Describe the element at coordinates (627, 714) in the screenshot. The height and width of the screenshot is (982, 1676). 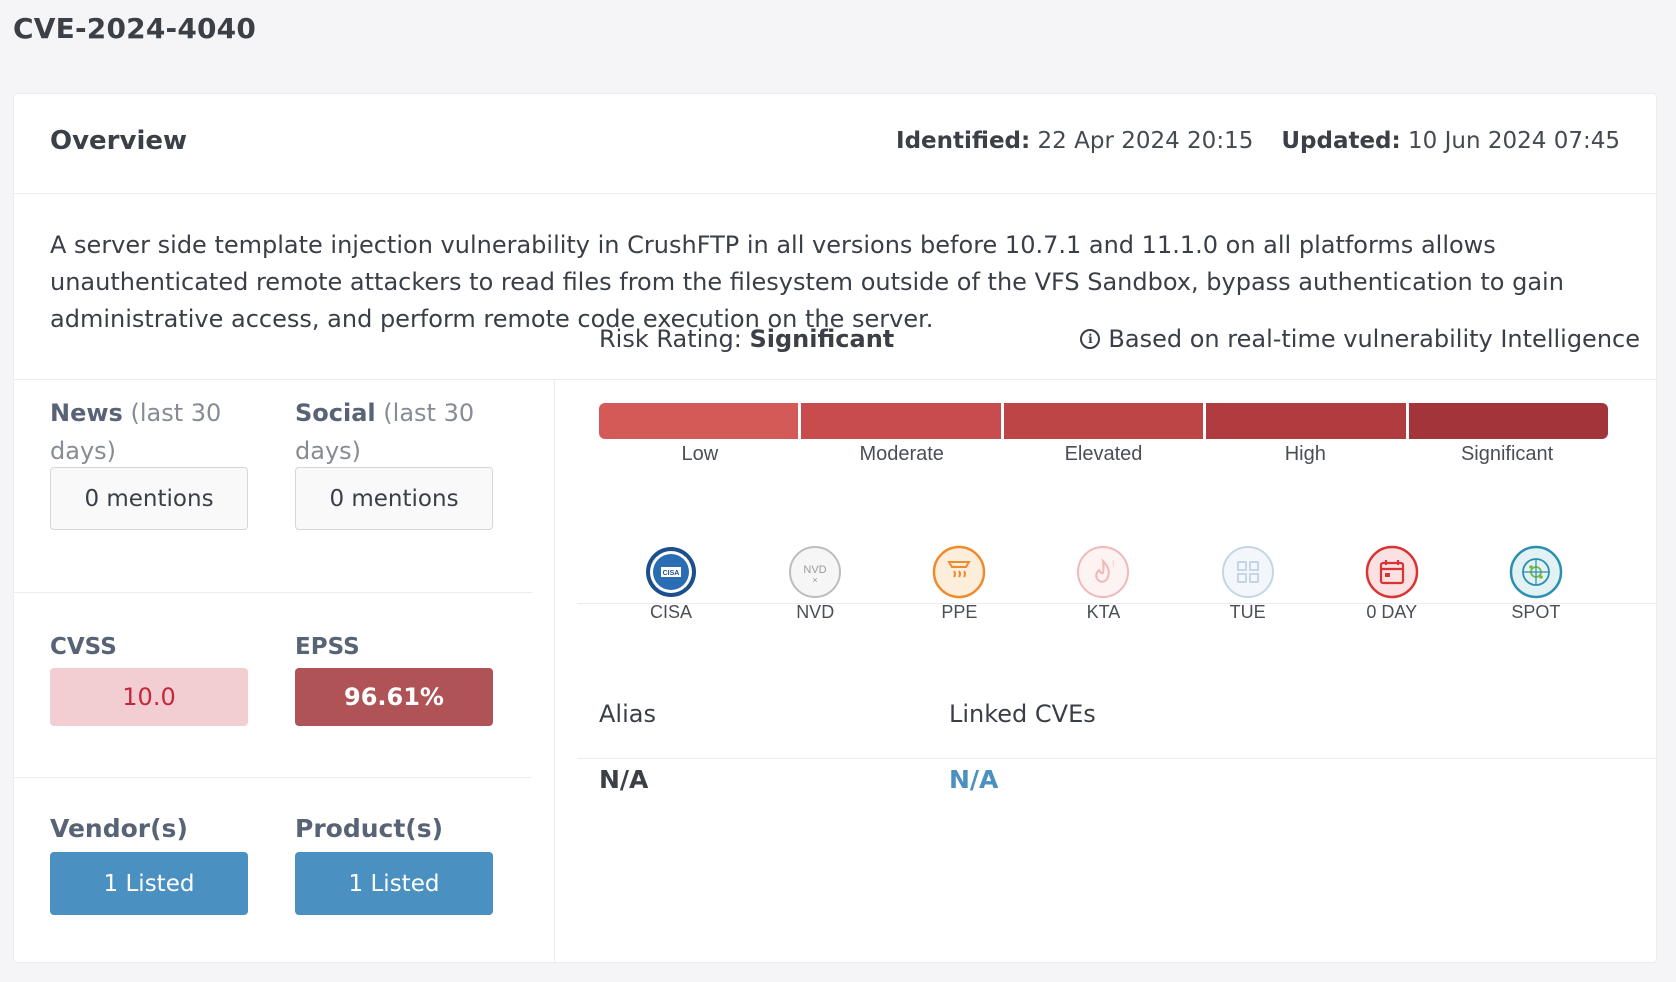
I see `alias-label: Alias` at that location.